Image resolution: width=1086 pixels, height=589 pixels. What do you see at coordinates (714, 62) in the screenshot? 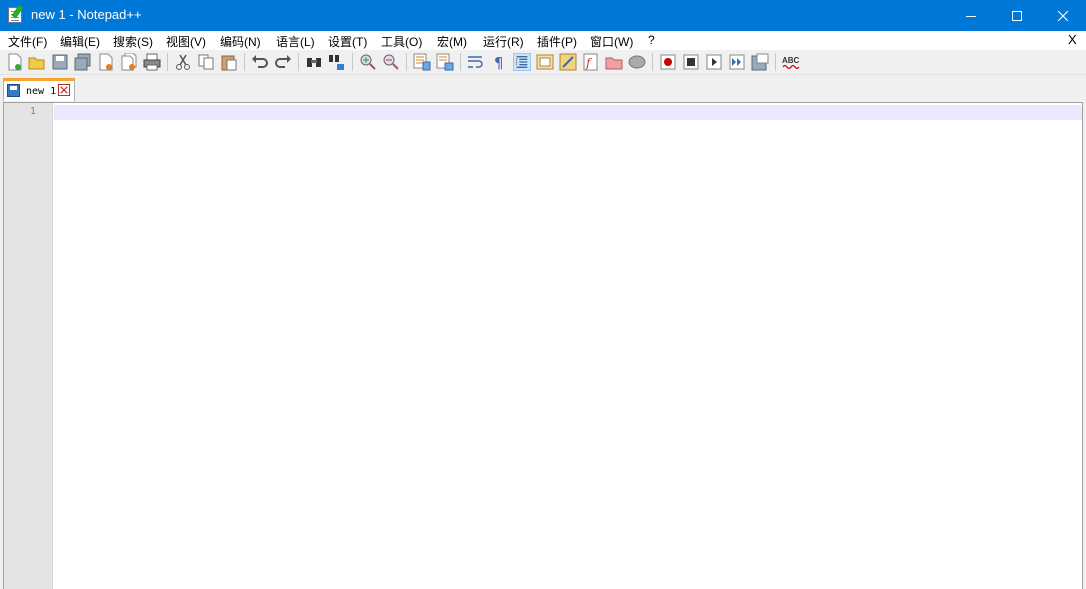
I see `play-macro-icon` at bounding box center [714, 62].